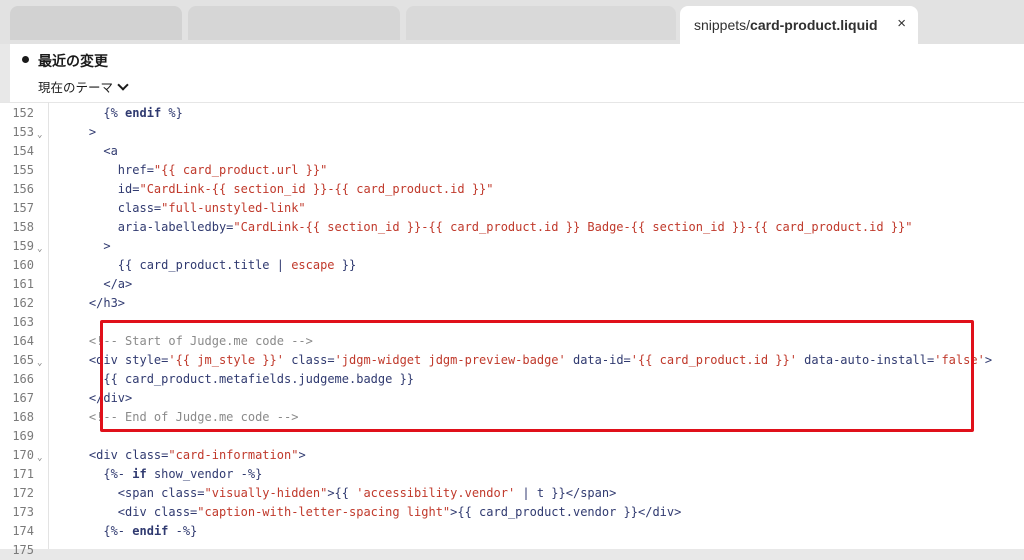 Image resolution: width=1024 pixels, height=560 pixels. Describe the element at coordinates (233, 208) in the screenshot. I see `code-token: "full-unstyled-link"` at that location.